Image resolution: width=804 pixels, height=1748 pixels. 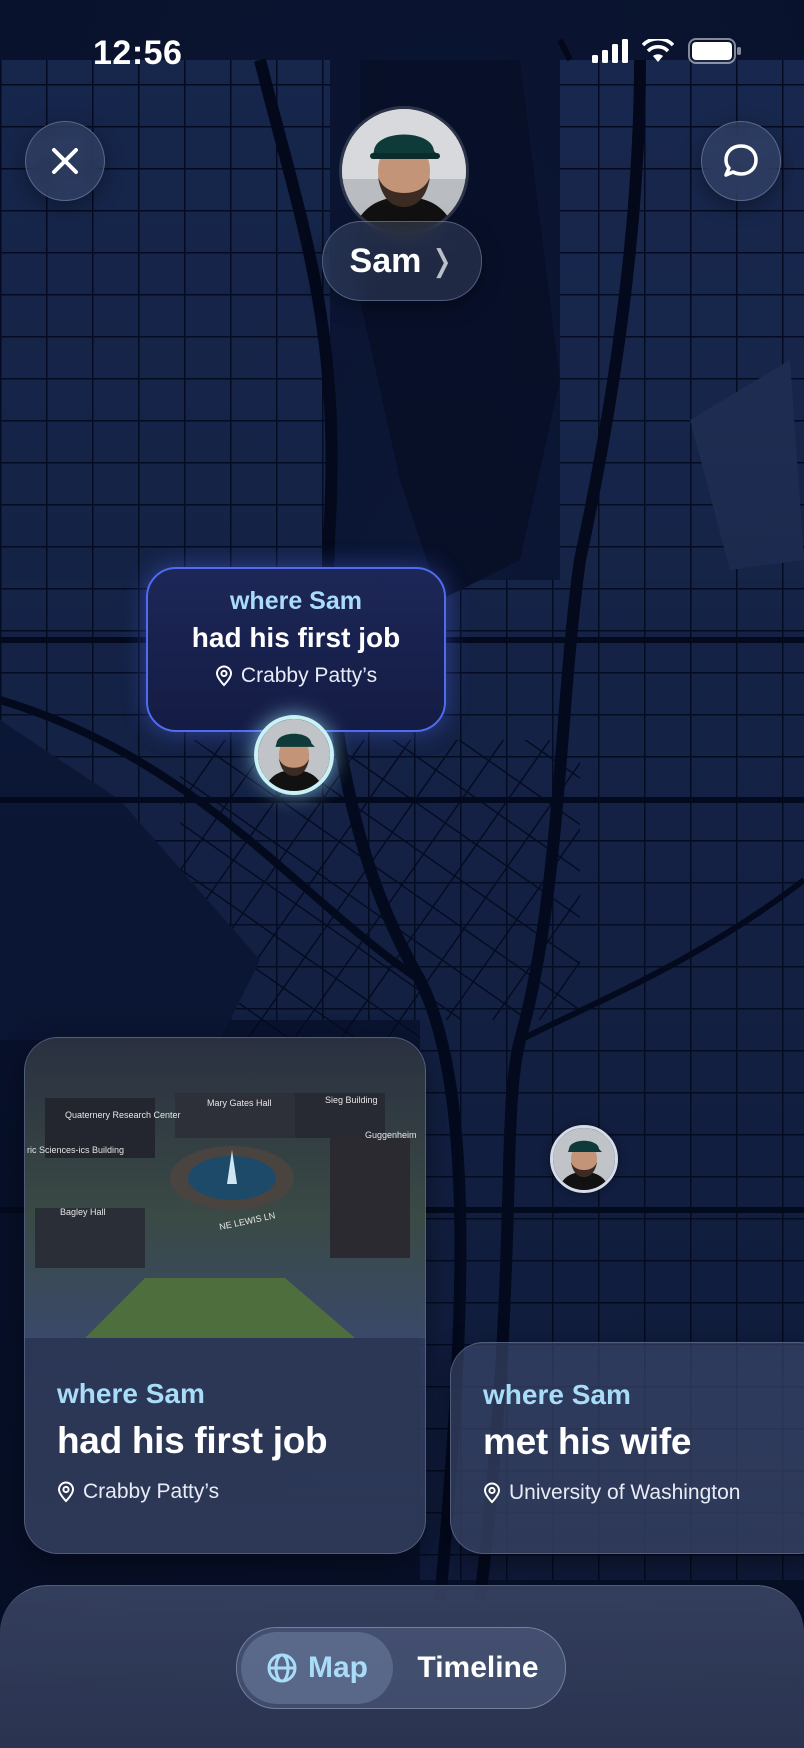 What do you see at coordinates (442, 261) in the screenshot?
I see `chevron-right-icon: ❭` at bounding box center [442, 261].